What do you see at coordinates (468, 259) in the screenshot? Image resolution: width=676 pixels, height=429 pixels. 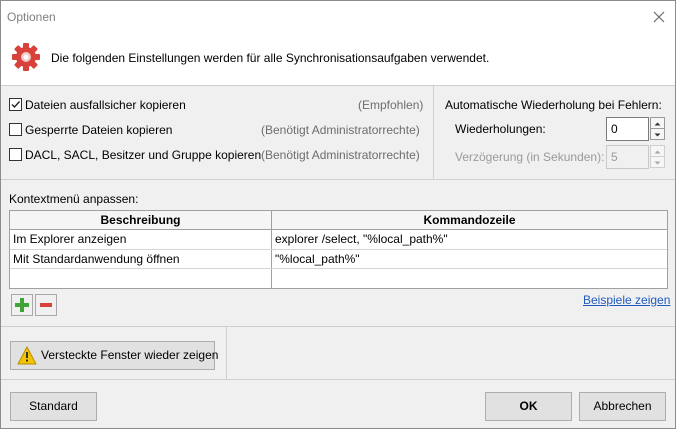 I see `table-cell-command: "%local_path%"` at bounding box center [468, 259].